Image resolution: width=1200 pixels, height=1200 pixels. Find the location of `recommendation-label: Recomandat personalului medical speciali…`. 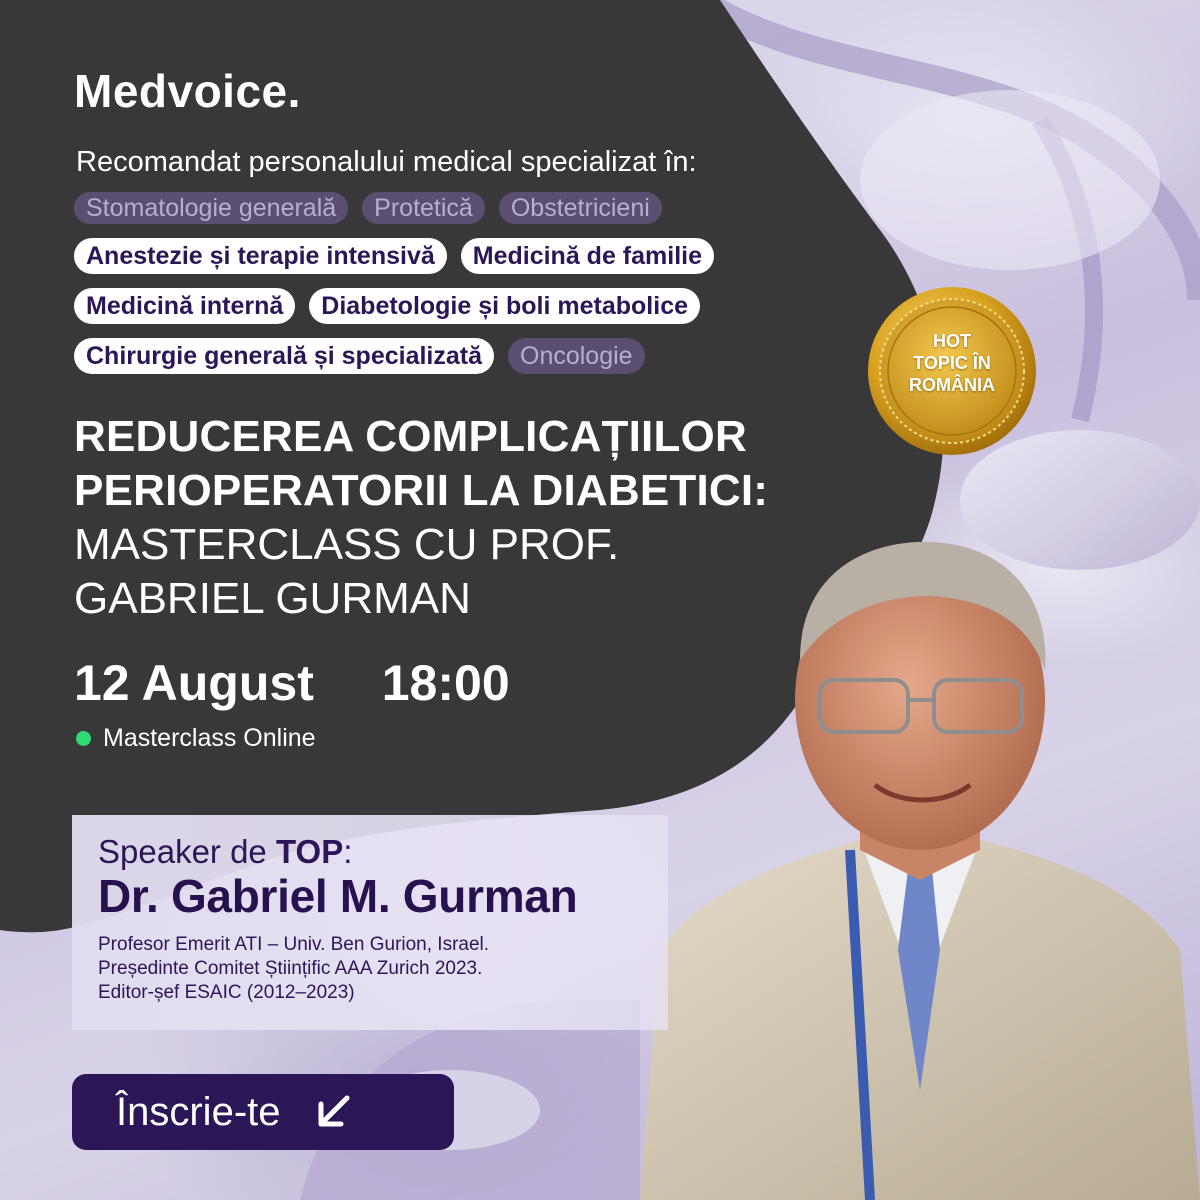

recommendation-label: Recomandat personalului medical speciali… is located at coordinates (386, 162).